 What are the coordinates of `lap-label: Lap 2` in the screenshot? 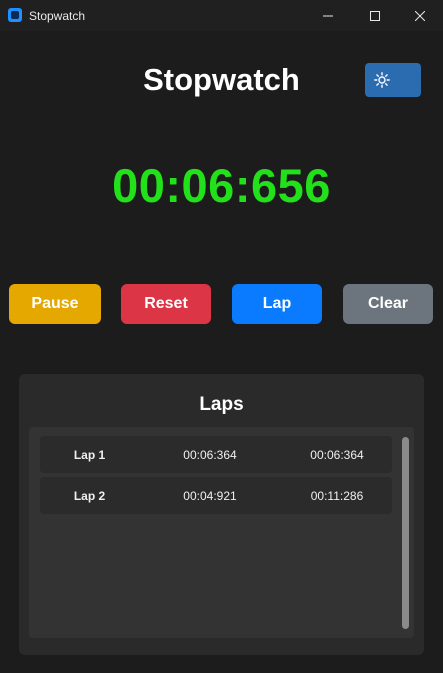 It's located at (89, 496).